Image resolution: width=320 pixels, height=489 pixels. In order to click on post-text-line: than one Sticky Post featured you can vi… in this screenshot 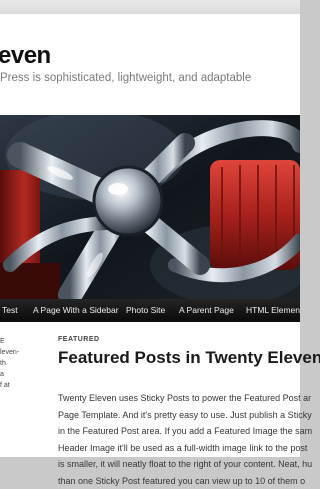, I will do `click(185, 481)`.